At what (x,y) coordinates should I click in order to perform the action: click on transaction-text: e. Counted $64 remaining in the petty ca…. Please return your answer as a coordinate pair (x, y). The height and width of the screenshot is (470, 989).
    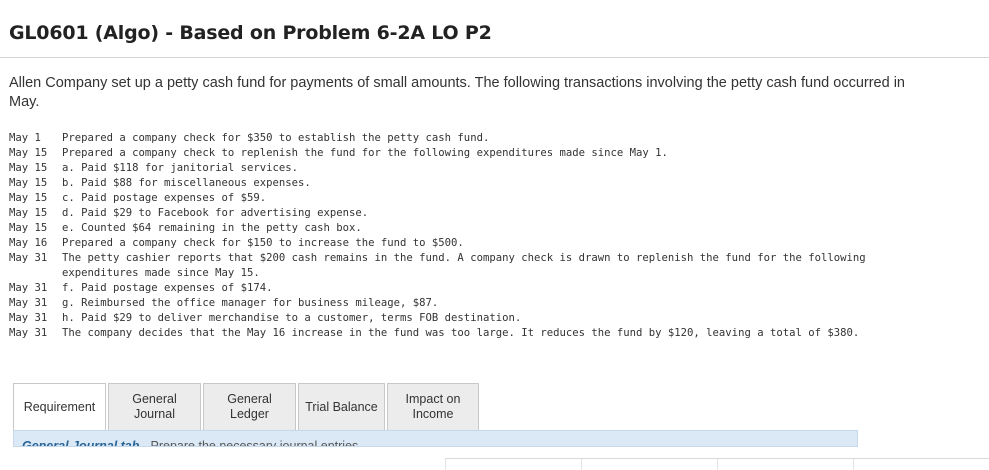
    Looking at the image, I should click on (212, 228).